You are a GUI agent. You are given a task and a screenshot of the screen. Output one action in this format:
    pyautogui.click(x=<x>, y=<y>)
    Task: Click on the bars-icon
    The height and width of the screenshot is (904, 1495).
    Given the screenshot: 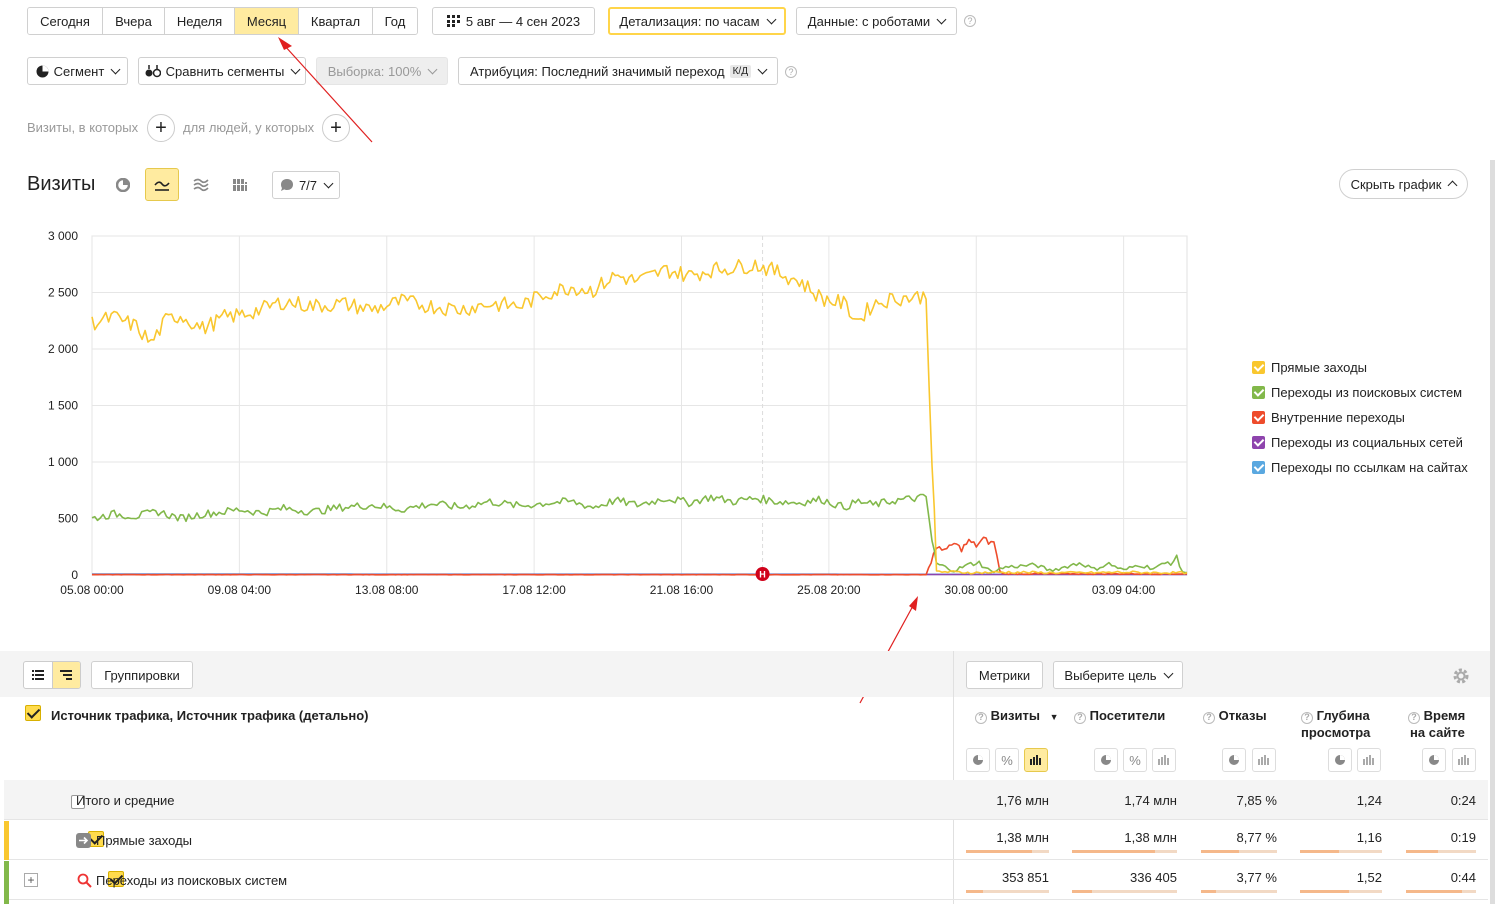 What is the action you would take?
    pyautogui.click(x=1463, y=760)
    